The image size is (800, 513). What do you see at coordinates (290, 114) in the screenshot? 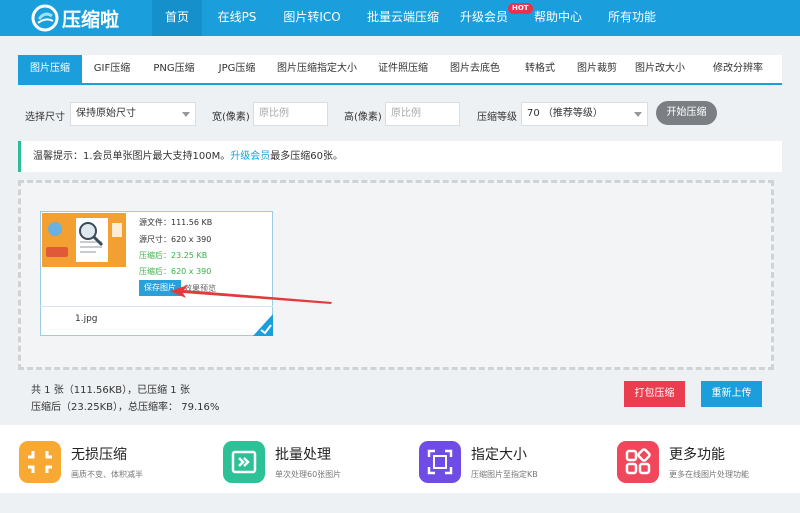
I see `width-input: 原比例` at bounding box center [290, 114].